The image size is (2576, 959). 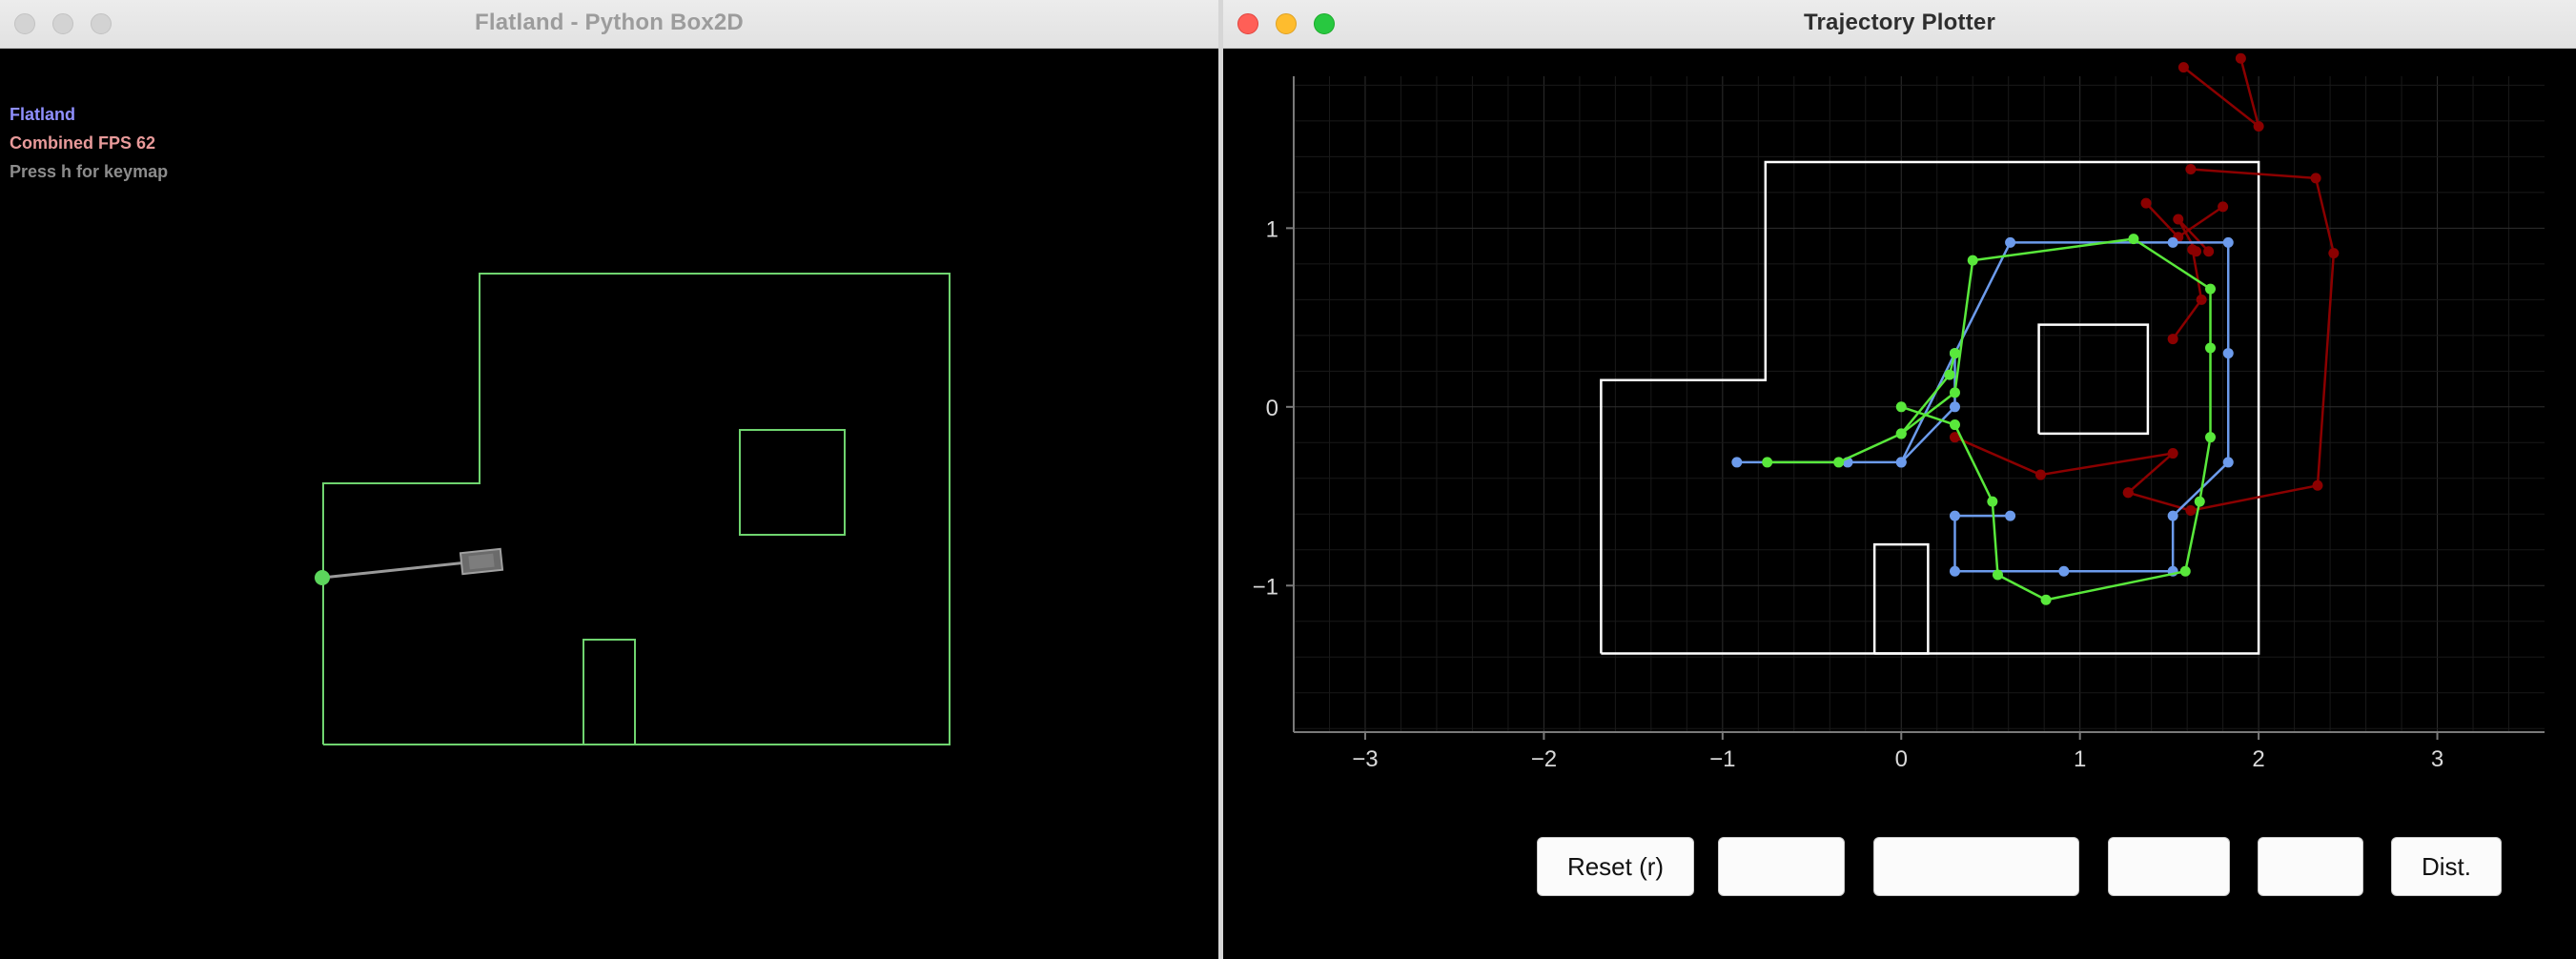 I want to click on distance-button: Dist., so click(x=2446, y=866).